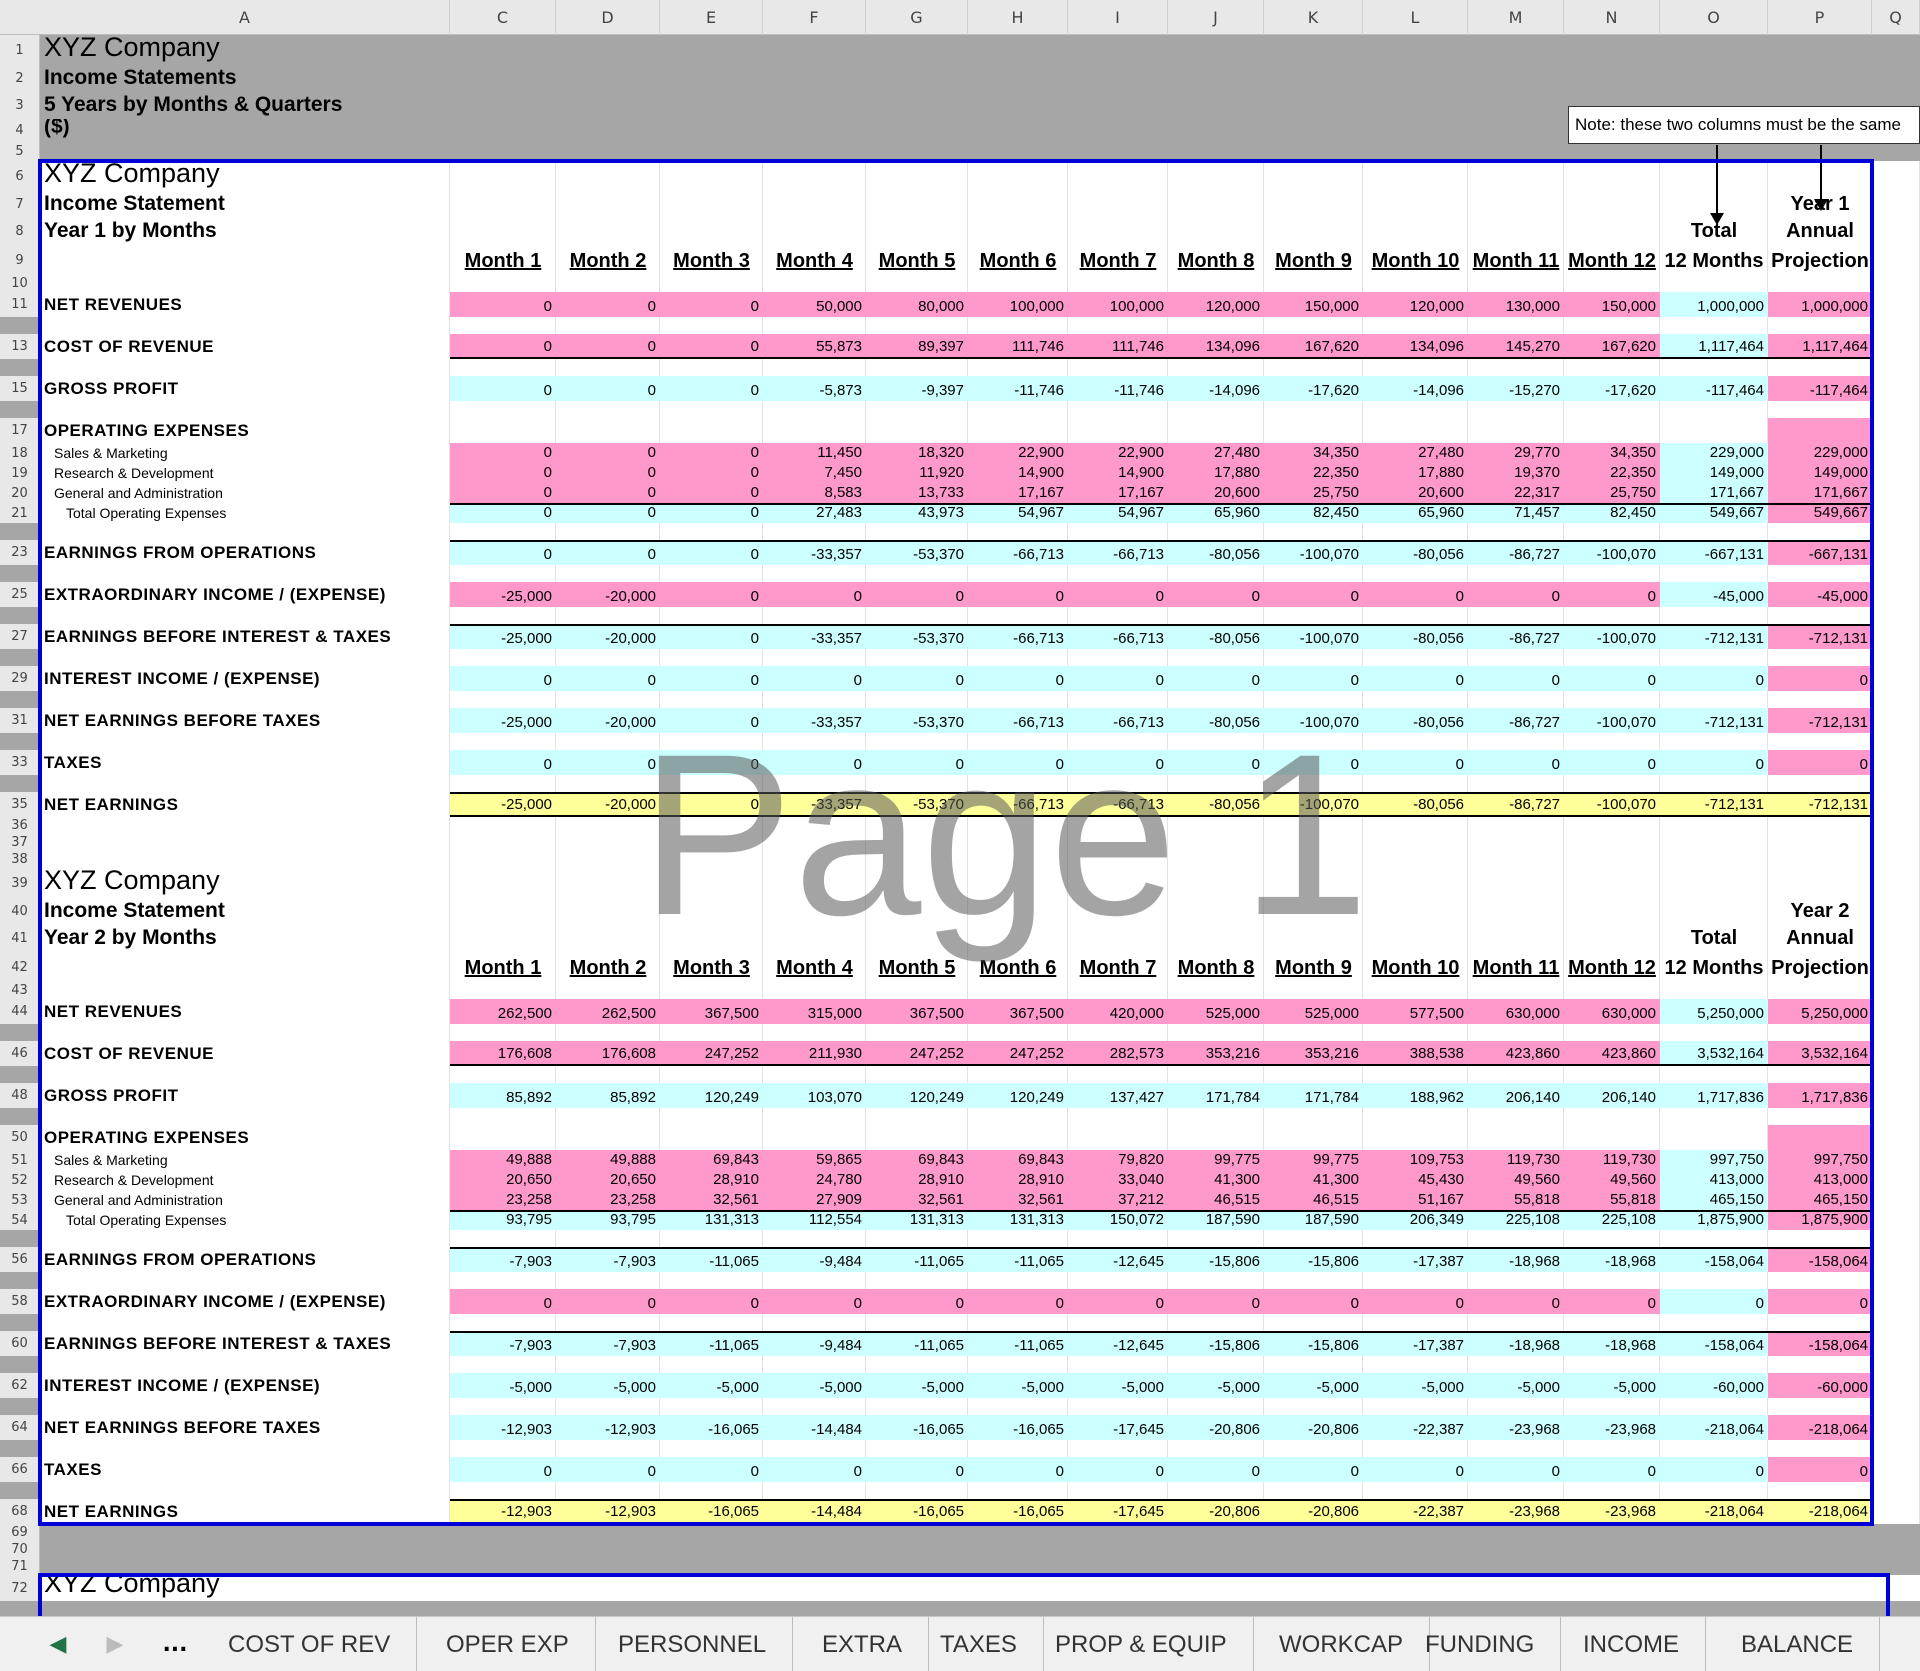 The image size is (1920, 1671). I want to click on row-69: 69, so click(960, 1532).